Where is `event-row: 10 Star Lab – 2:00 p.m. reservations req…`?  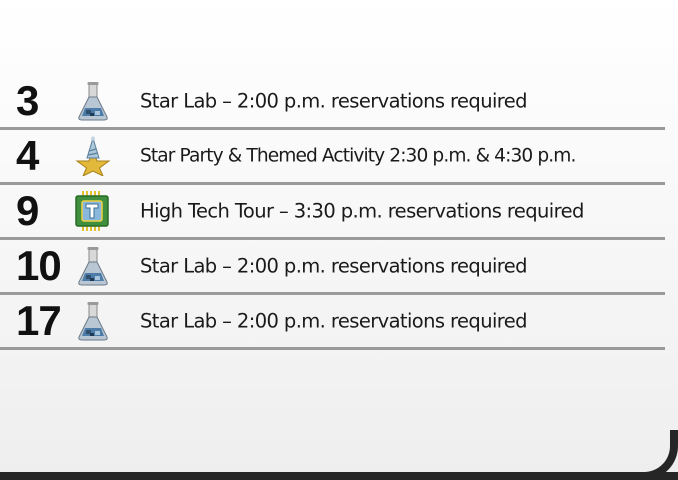
event-row: 10 Star Lab – 2:00 p.m. reservations req… is located at coordinates (332, 267).